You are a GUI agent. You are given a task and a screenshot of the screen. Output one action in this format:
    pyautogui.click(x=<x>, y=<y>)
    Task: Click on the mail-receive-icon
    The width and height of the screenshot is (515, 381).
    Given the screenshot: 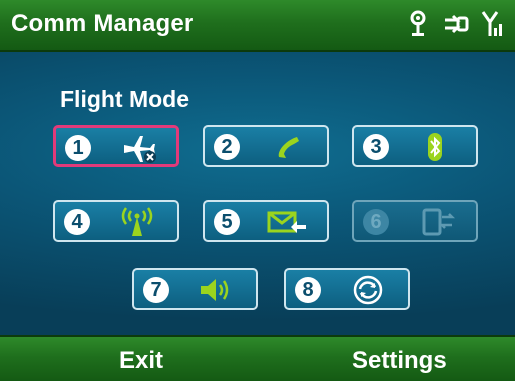 What is the action you would take?
    pyautogui.click(x=286, y=222)
    